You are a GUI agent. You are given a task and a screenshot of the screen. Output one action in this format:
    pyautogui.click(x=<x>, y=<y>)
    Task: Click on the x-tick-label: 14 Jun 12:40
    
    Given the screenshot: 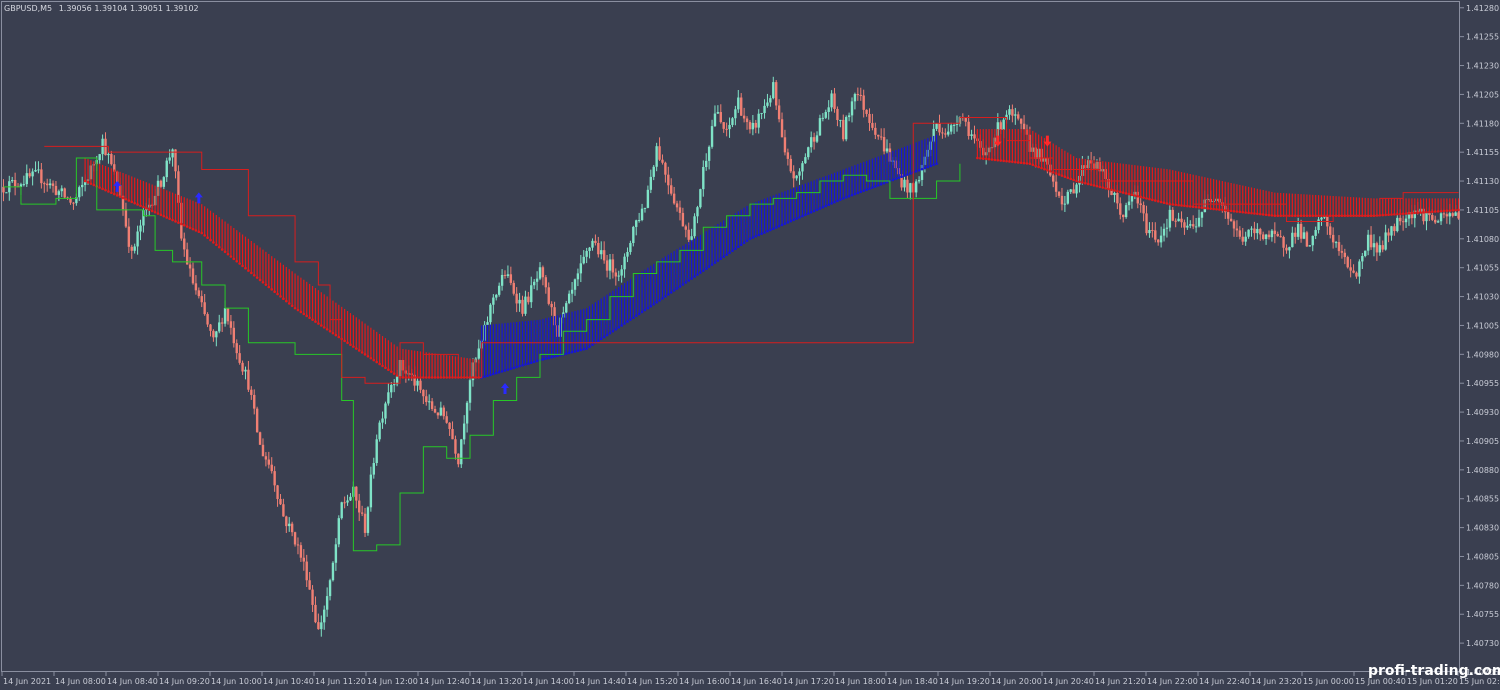 What is the action you would take?
    pyautogui.click(x=444, y=681)
    